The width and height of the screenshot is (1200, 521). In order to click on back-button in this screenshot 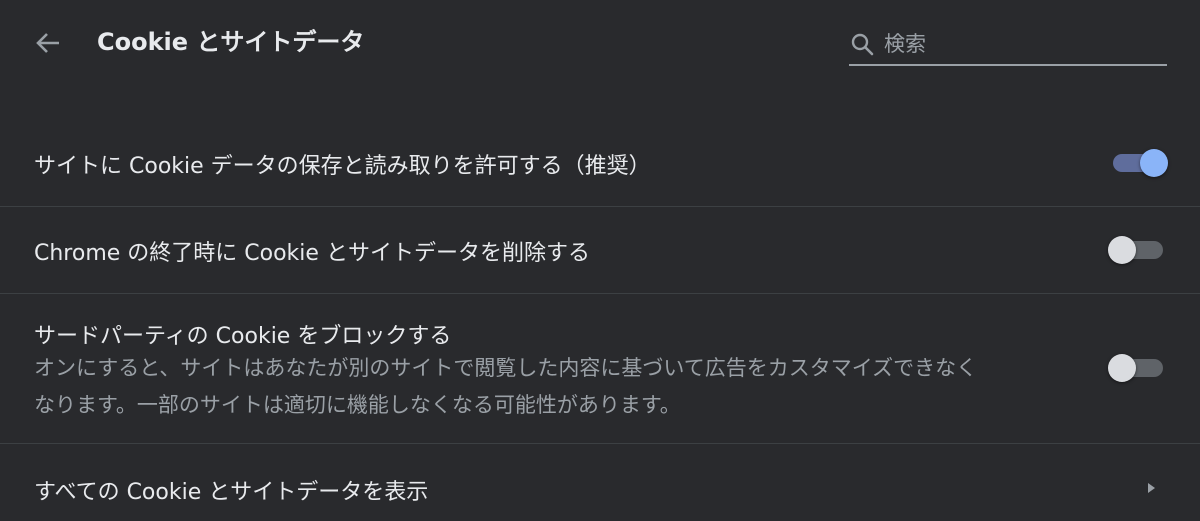, I will do `click(48, 43)`.